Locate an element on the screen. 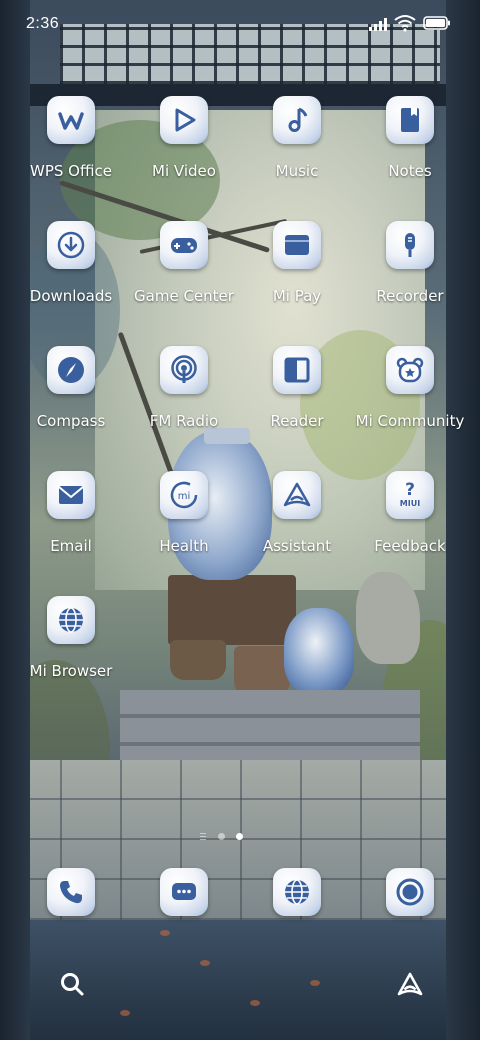 This screenshot has height=1040, width=480. app-label: Music is located at coordinates (297, 171).